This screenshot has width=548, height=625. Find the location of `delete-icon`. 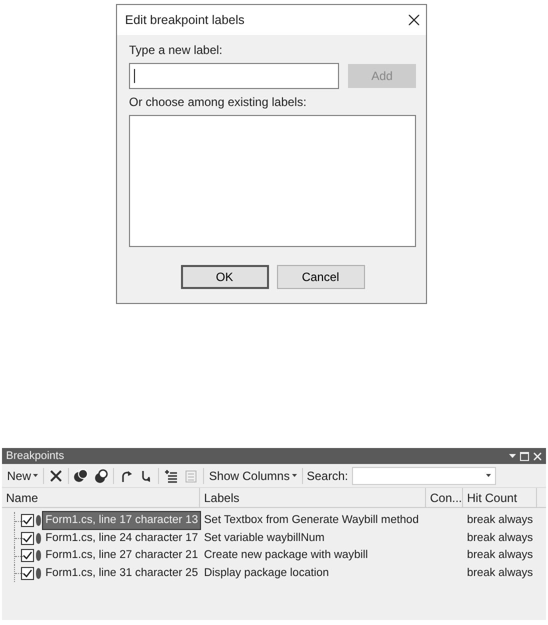

delete-icon is located at coordinates (56, 476).